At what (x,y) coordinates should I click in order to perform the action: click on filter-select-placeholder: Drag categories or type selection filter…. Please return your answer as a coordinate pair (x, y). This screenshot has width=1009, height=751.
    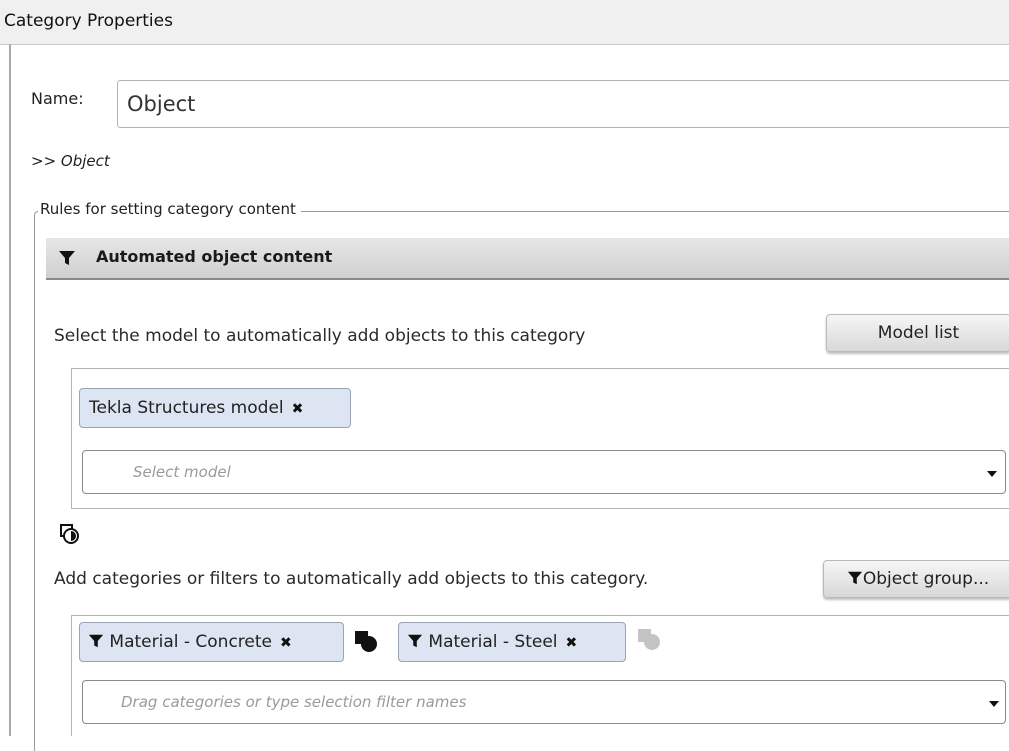
    Looking at the image, I should click on (294, 702).